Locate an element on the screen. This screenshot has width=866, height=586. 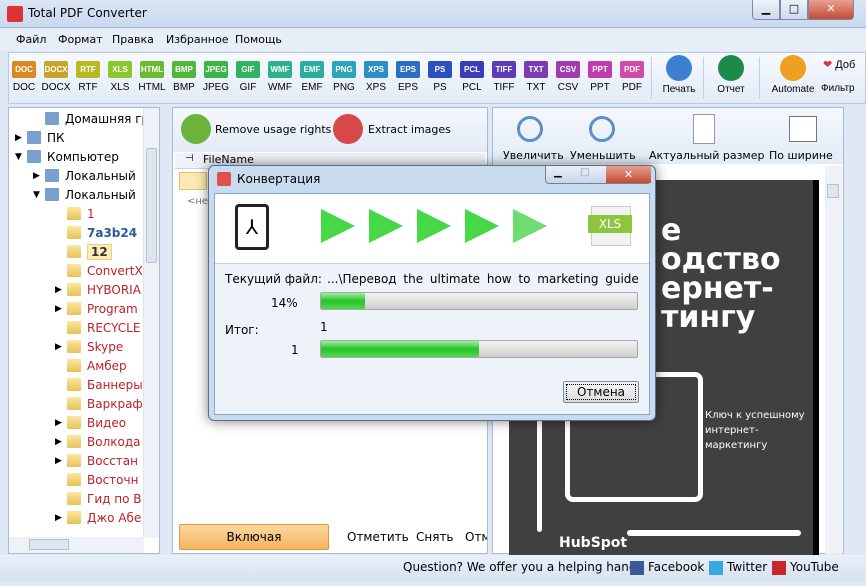
format-label: DOCX is located at coordinates (56, 87).